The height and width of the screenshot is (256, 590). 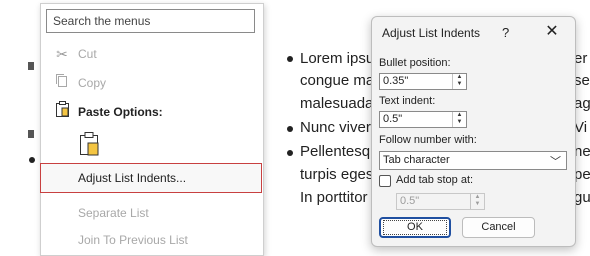 I want to click on menu-item-label: Join To Previous List, so click(x=133, y=240).